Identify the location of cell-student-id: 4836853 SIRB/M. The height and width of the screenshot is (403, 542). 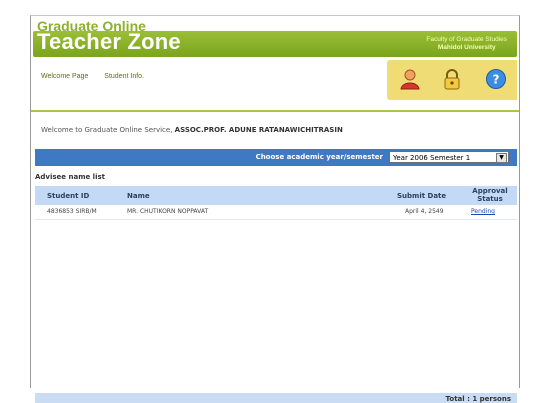
(72, 211).